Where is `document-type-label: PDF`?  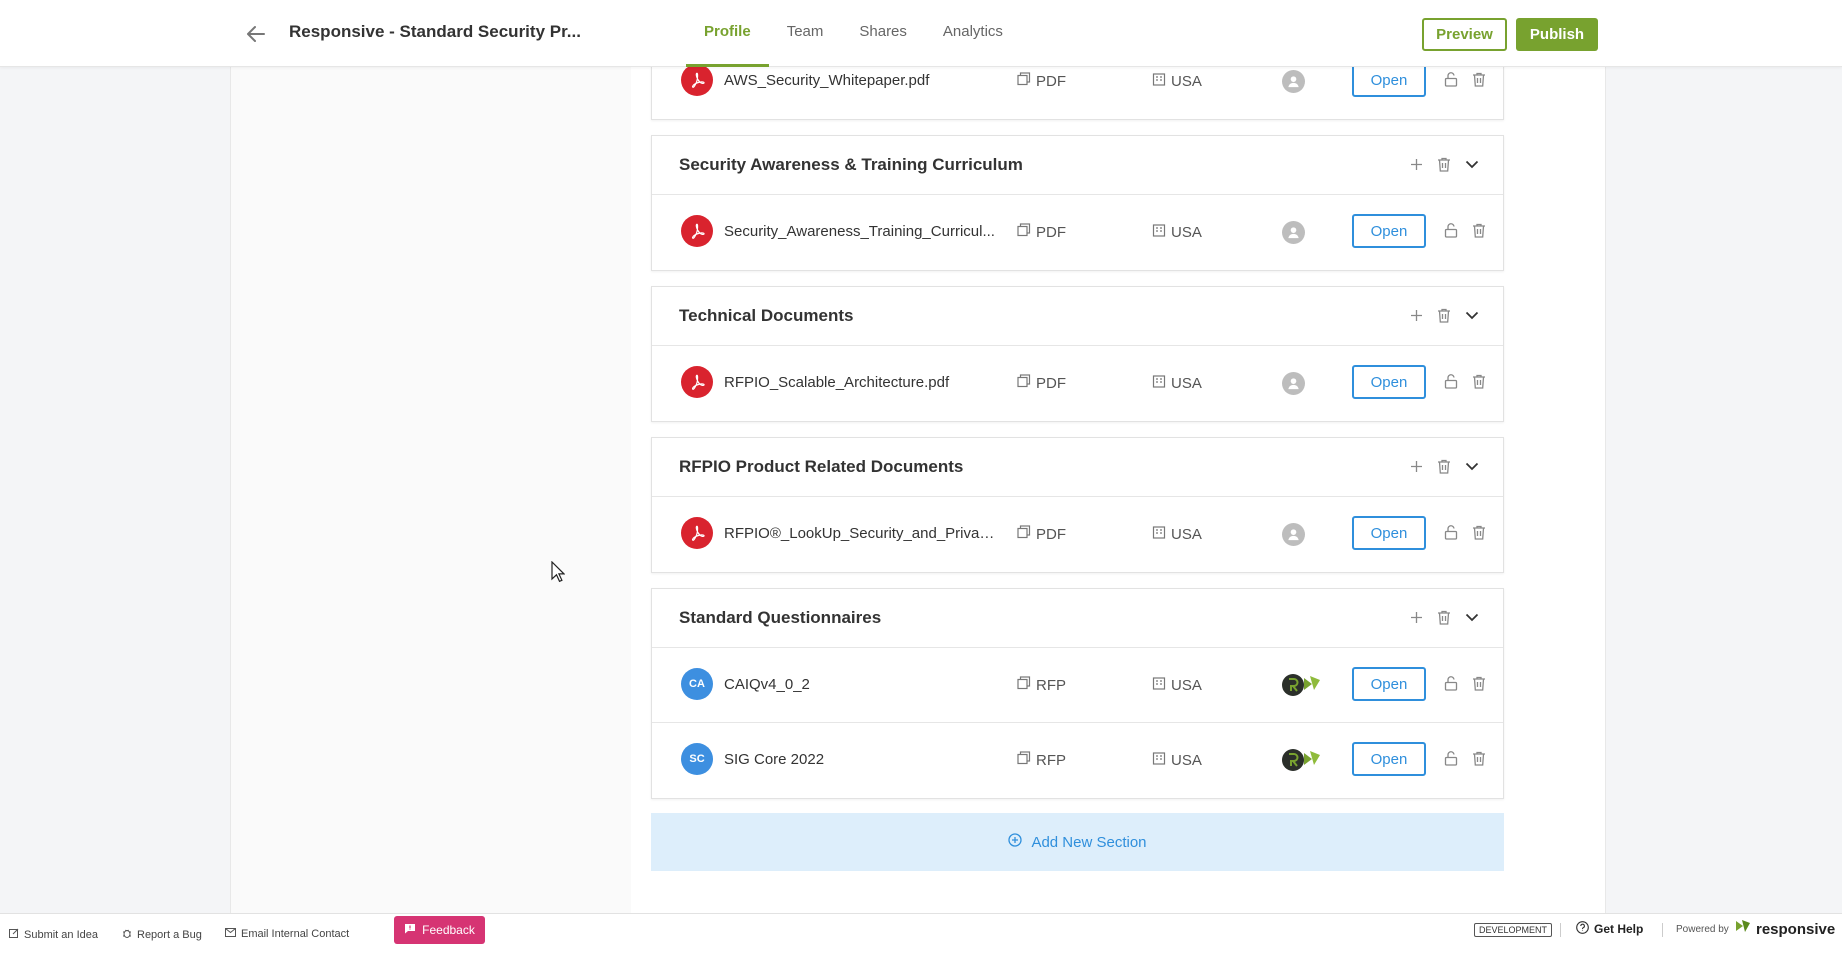 document-type-label: PDF is located at coordinates (1051, 232).